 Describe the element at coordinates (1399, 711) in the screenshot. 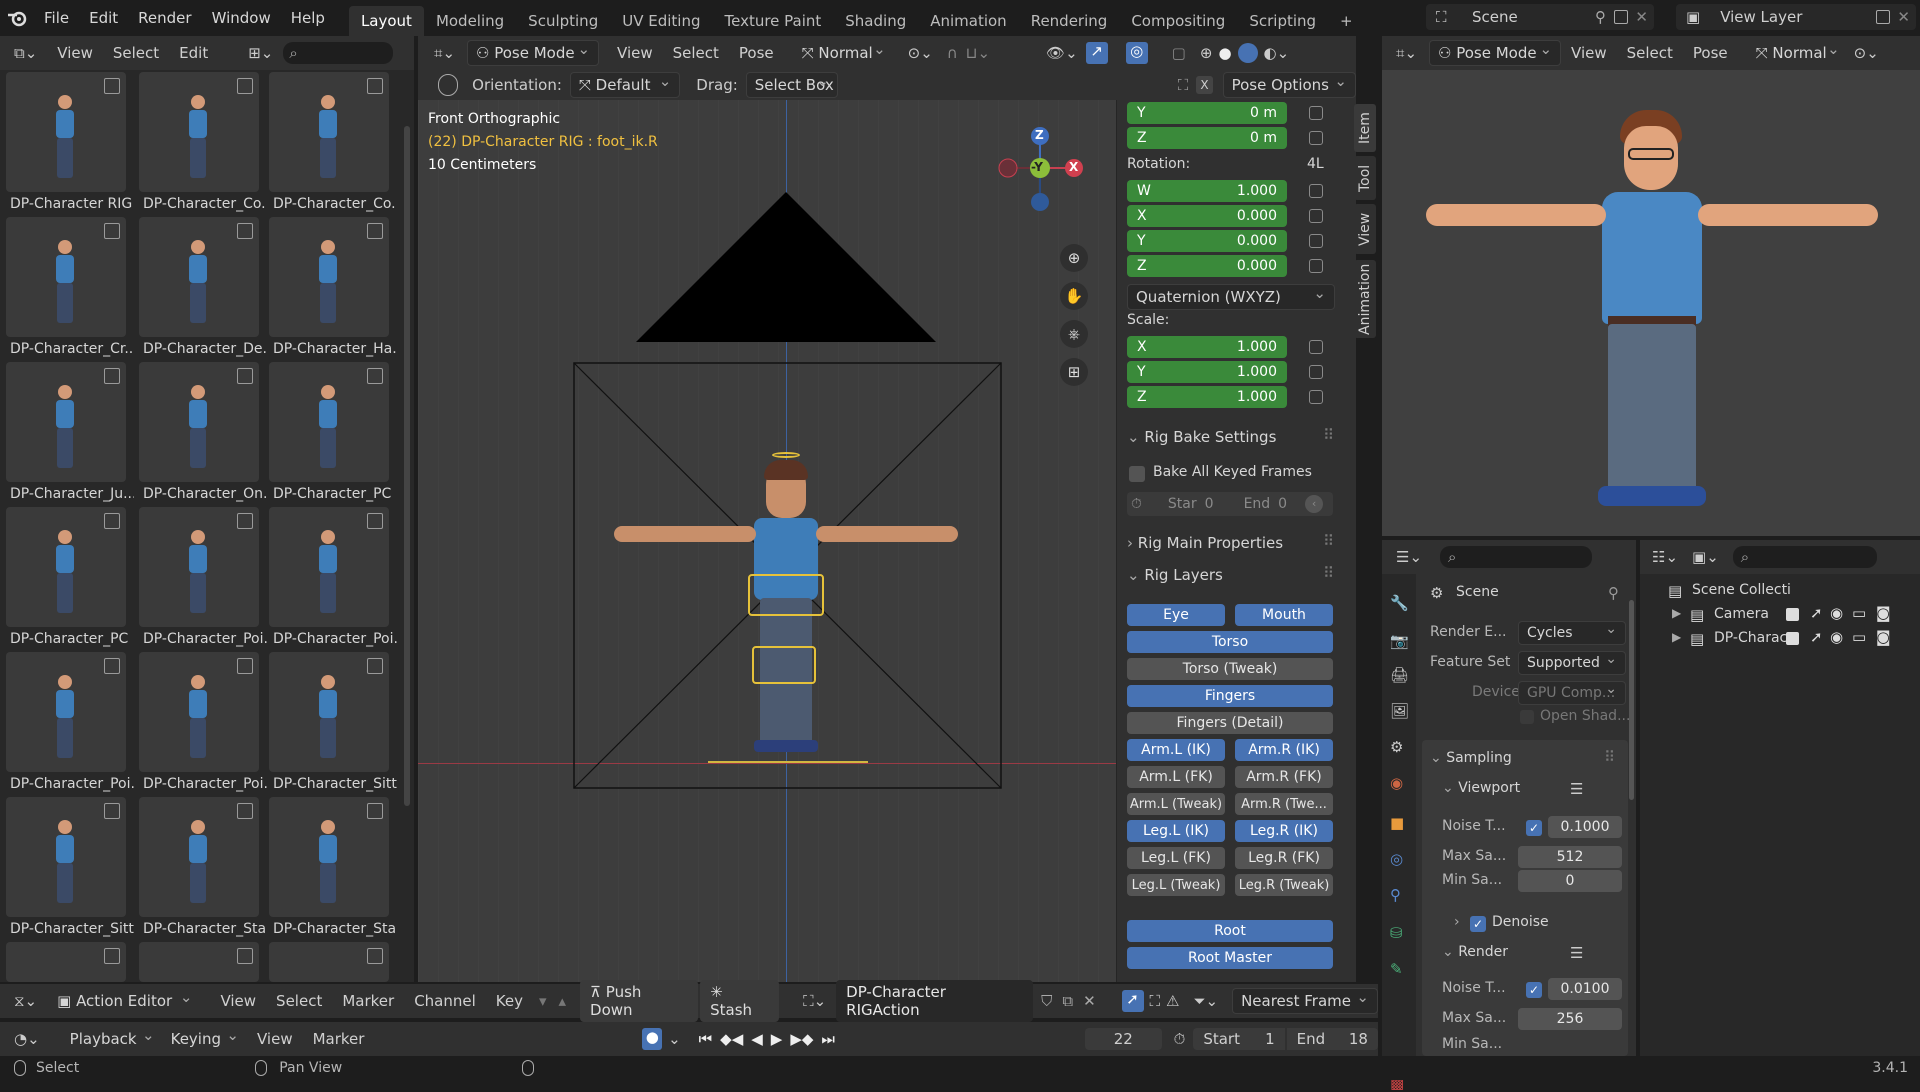

I see `view-layer-tab-icon: 🖼` at that location.